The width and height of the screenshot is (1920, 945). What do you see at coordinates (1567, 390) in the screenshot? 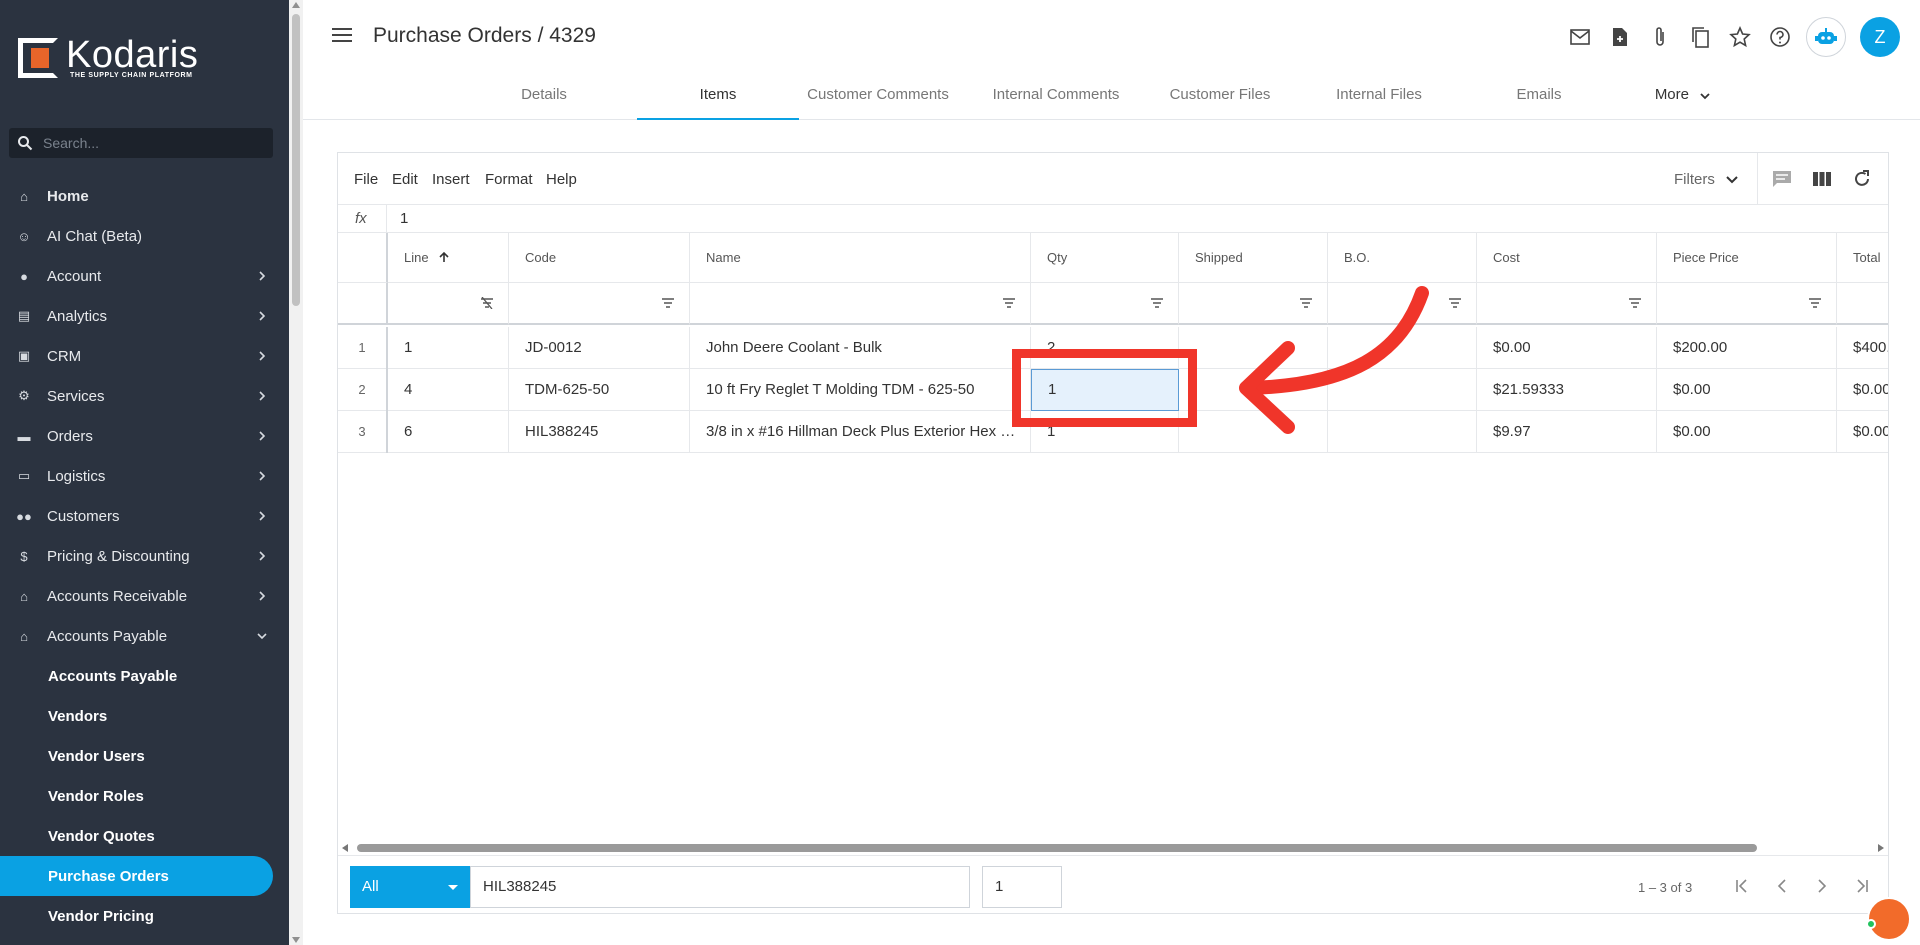
I see `cell-cost: $21.59333` at bounding box center [1567, 390].